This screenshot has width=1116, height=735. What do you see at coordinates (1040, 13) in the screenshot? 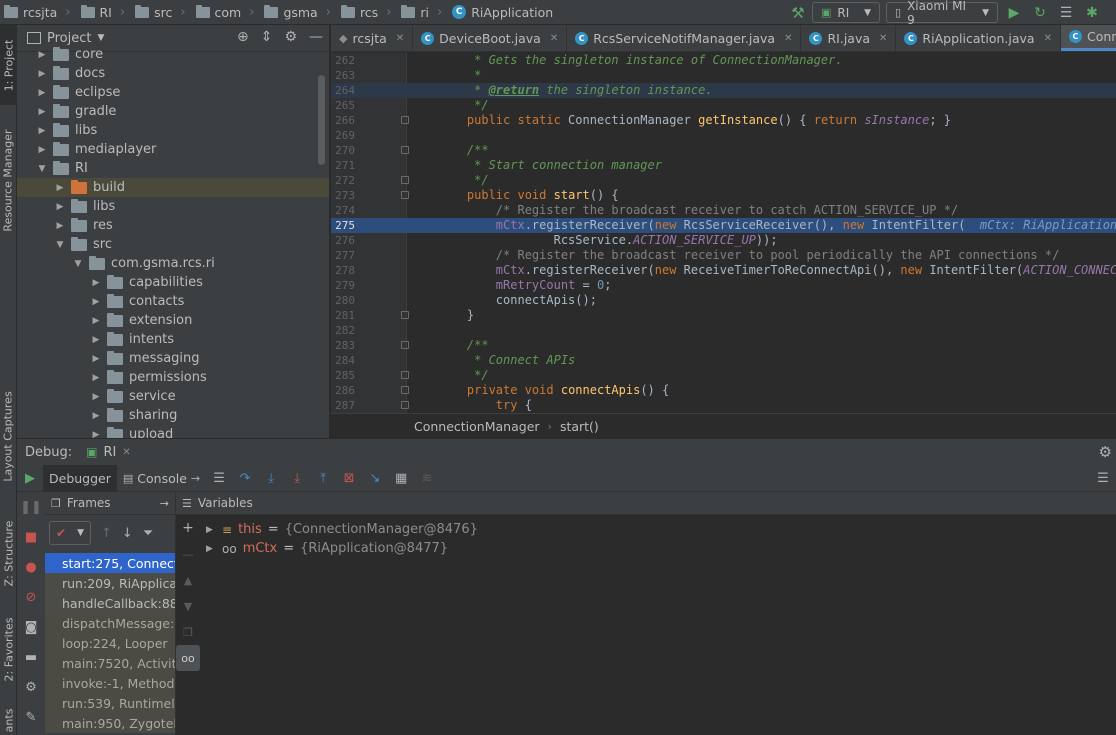
I see `apply-changes-icon: ↻` at bounding box center [1040, 13].